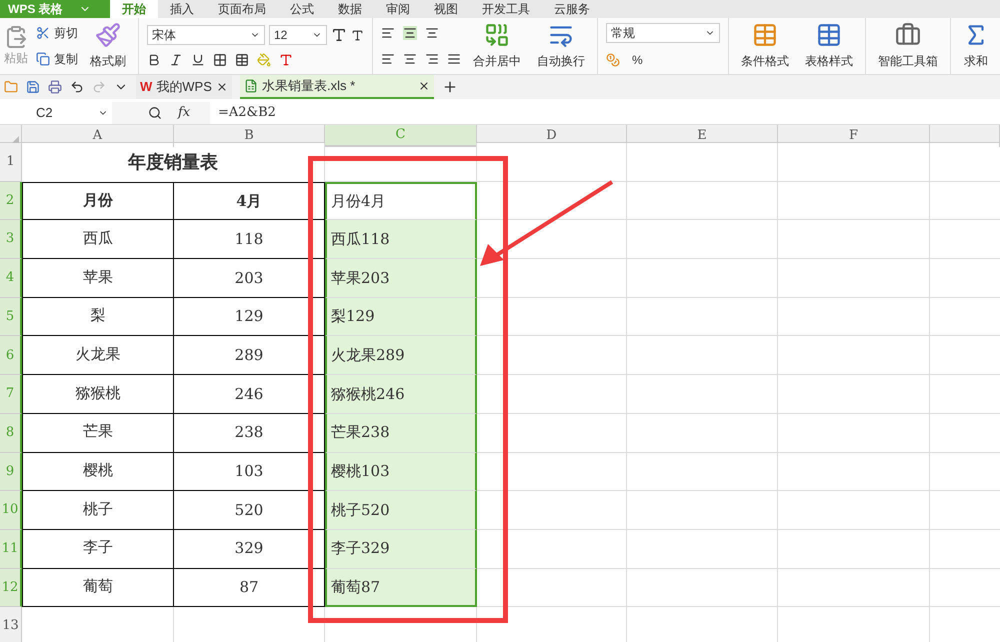 This screenshot has width=1000, height=642. I want to click on menu-tab: 开始, so click(134, 9).